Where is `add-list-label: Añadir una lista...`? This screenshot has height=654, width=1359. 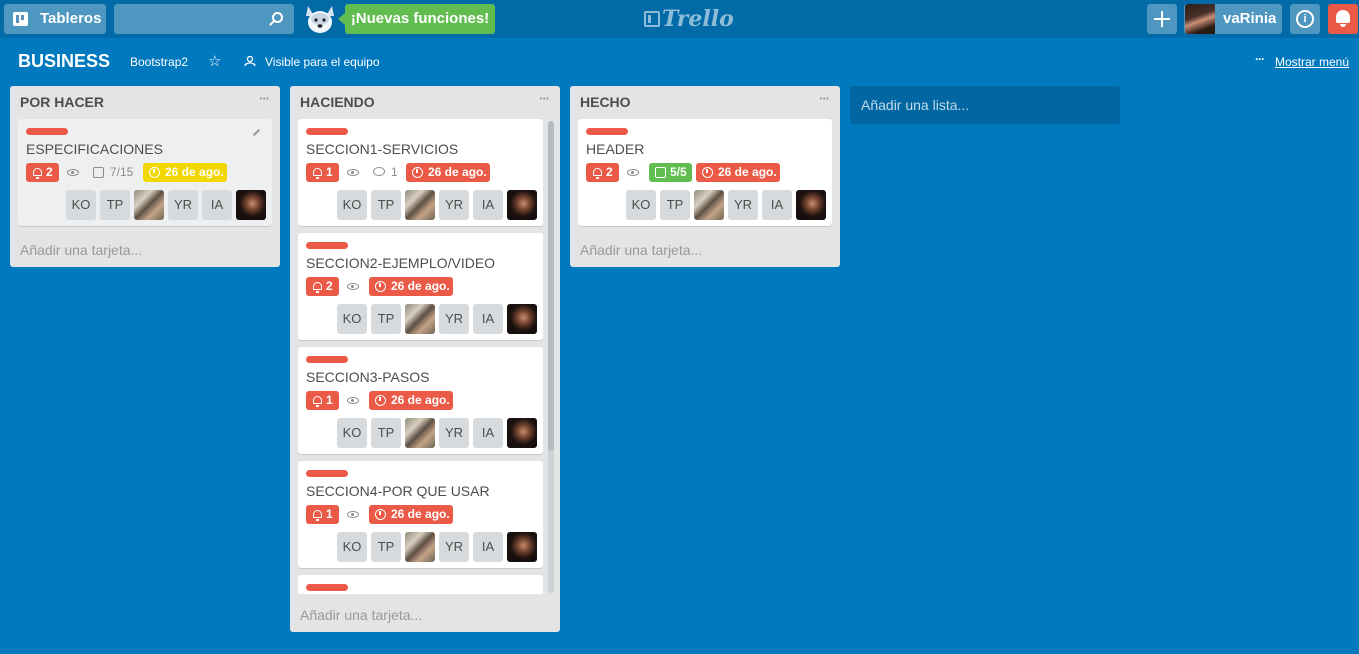 add-list-label: Añadir una lista... is located at coordinates (915, 105).